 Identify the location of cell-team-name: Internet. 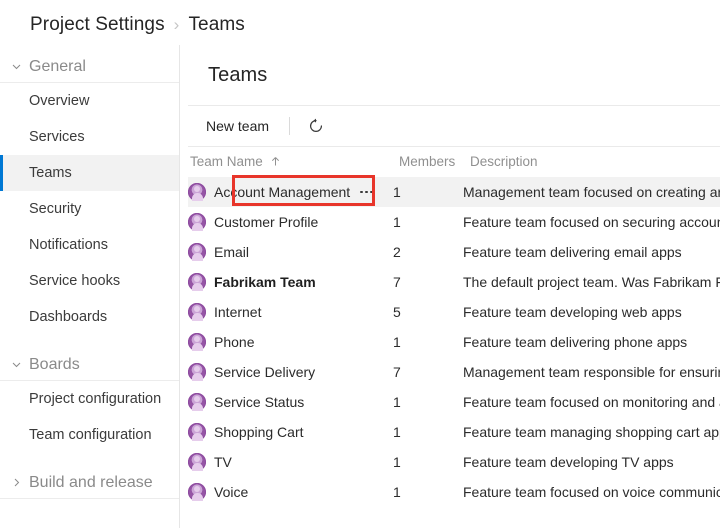
(290, 312).